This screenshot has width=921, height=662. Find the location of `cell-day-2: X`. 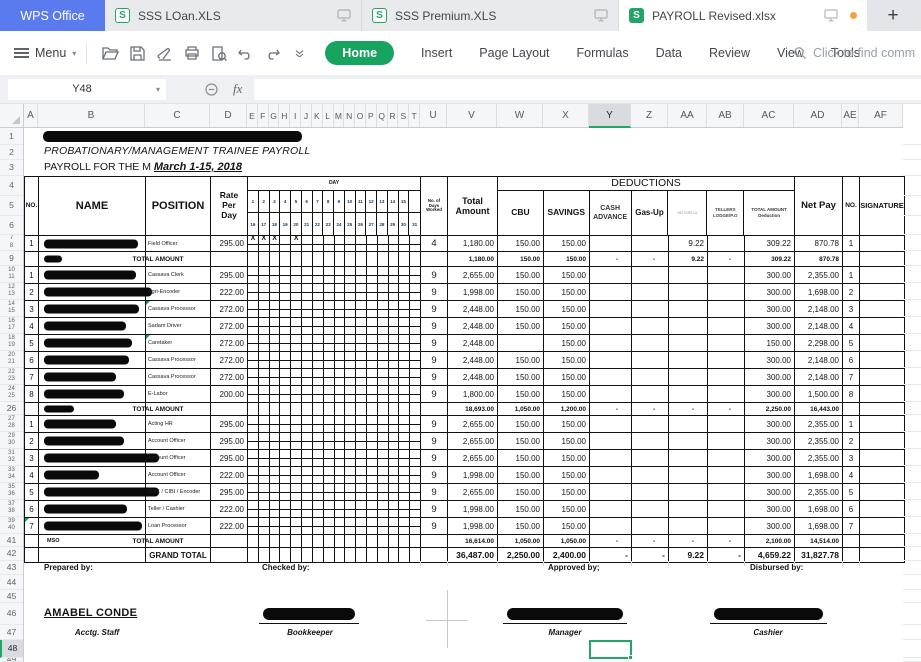

cell-day-2: X is located at coordinates (264, 243).